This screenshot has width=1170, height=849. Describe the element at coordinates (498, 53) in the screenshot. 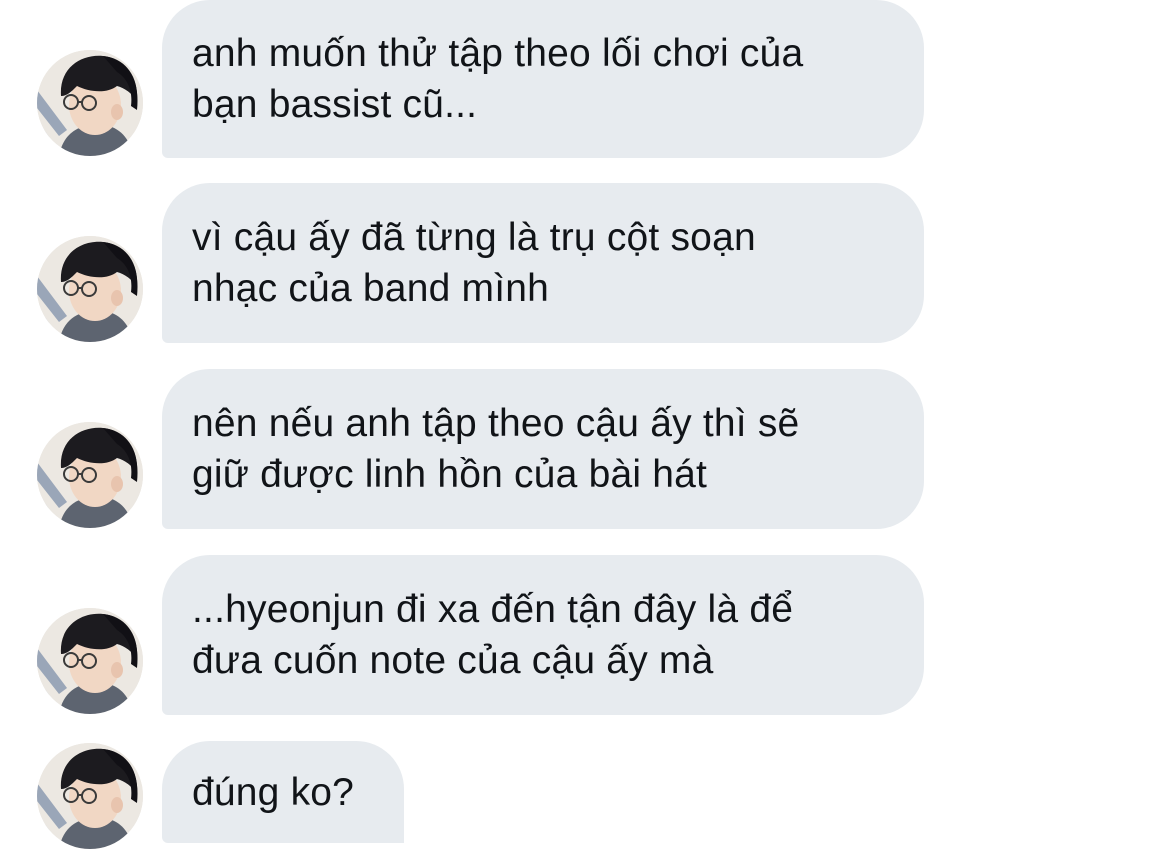

I see `message-text: anh muốn thử tập theo lối chơi của` at that location.